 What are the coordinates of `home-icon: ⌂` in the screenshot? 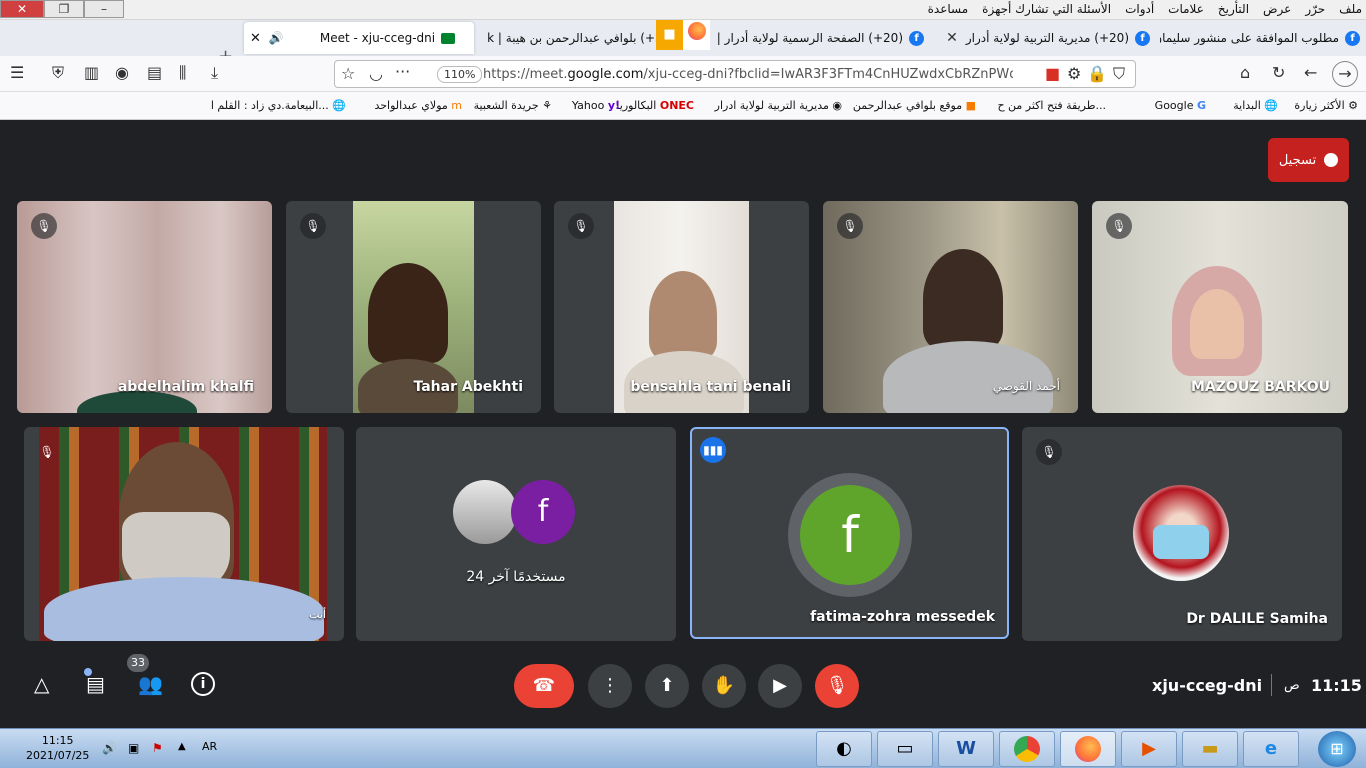 It's located at (1245, 73).